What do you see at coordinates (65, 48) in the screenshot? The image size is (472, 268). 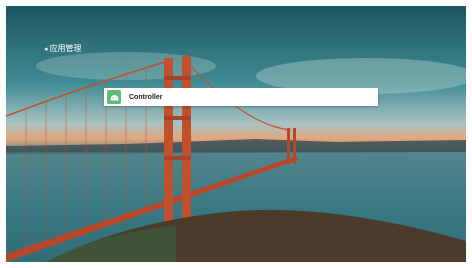 I see `page-title: 应用管理` at bounding box center [65, 48].